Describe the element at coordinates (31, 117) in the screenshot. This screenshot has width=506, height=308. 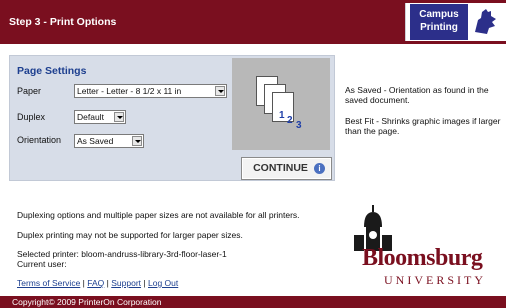
I see `duplex-label: Duplex` at that location.